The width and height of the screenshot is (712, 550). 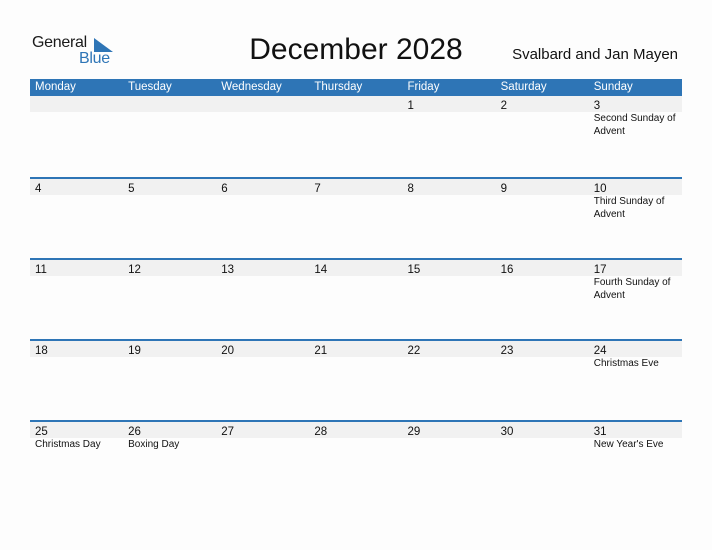 I want to click on country-name: Svalbard and Jan Mayen, so click(x=595, y=54).